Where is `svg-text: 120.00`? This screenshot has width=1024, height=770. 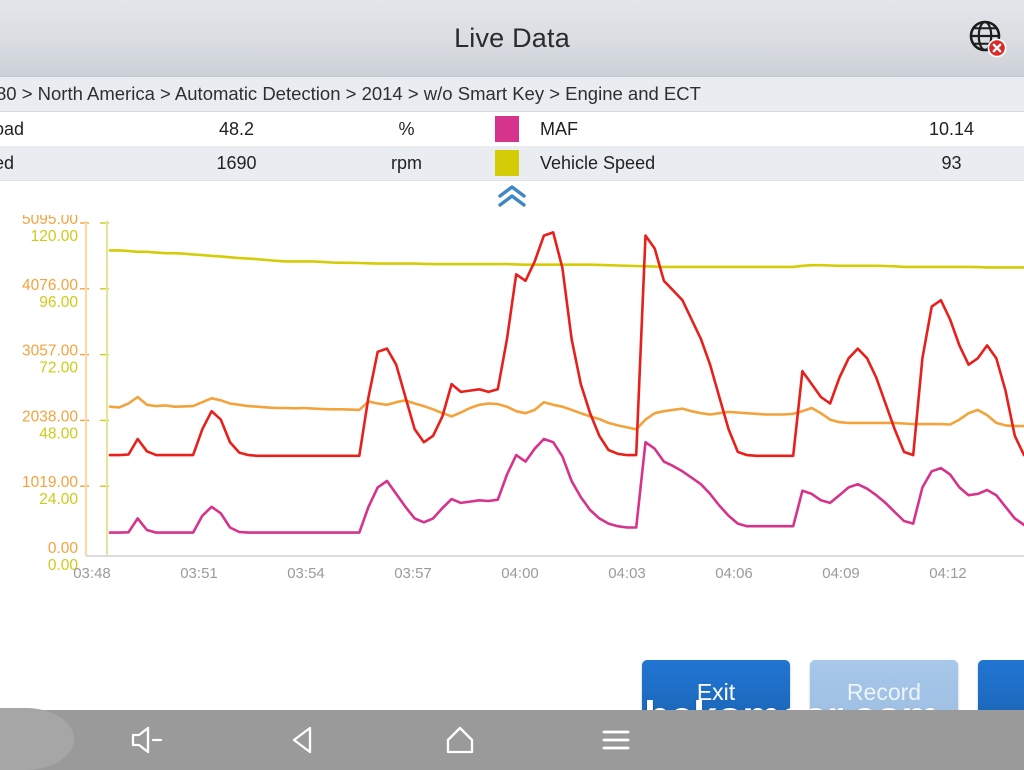
svg-text: 120.00 is located at coordinates (55, 236).